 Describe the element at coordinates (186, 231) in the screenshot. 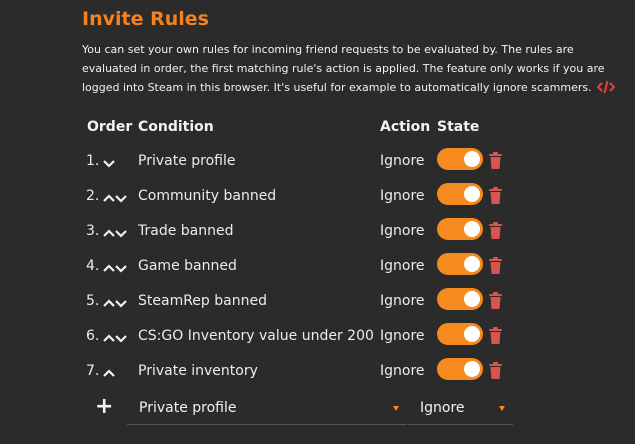

I see `rule-condition: Trade banned` at that location.